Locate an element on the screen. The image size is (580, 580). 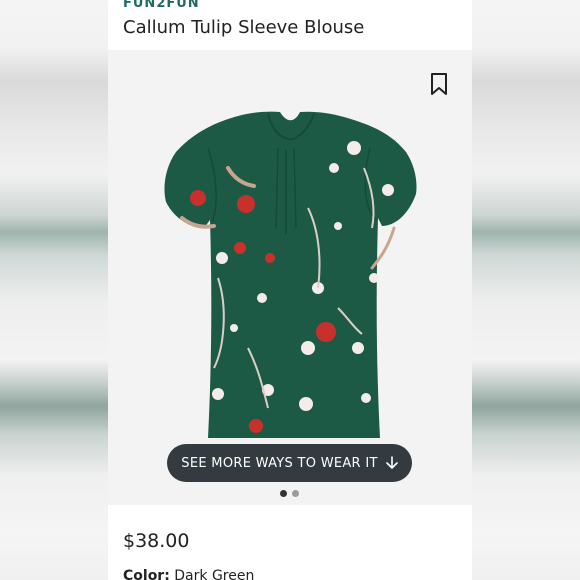
color-label: Color: is located at coordinates (146, 574).